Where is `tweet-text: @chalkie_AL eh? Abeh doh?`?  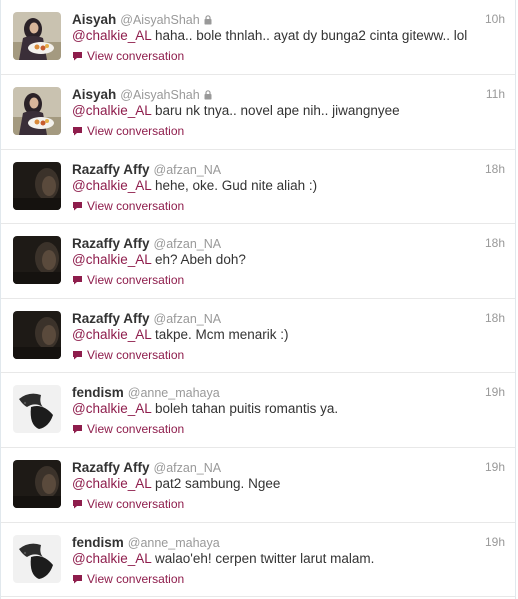
tweet-text: @chalkie_AL eh? Abeh doh? is located at coordinates (287, 259).